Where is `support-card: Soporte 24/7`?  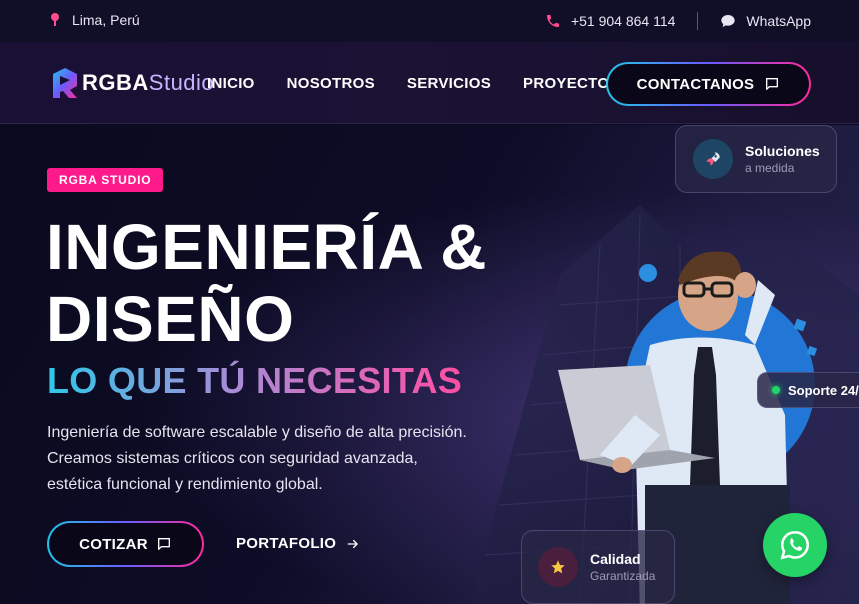 support-card: Soporte 24/7 is located at coordinates (808, 390).